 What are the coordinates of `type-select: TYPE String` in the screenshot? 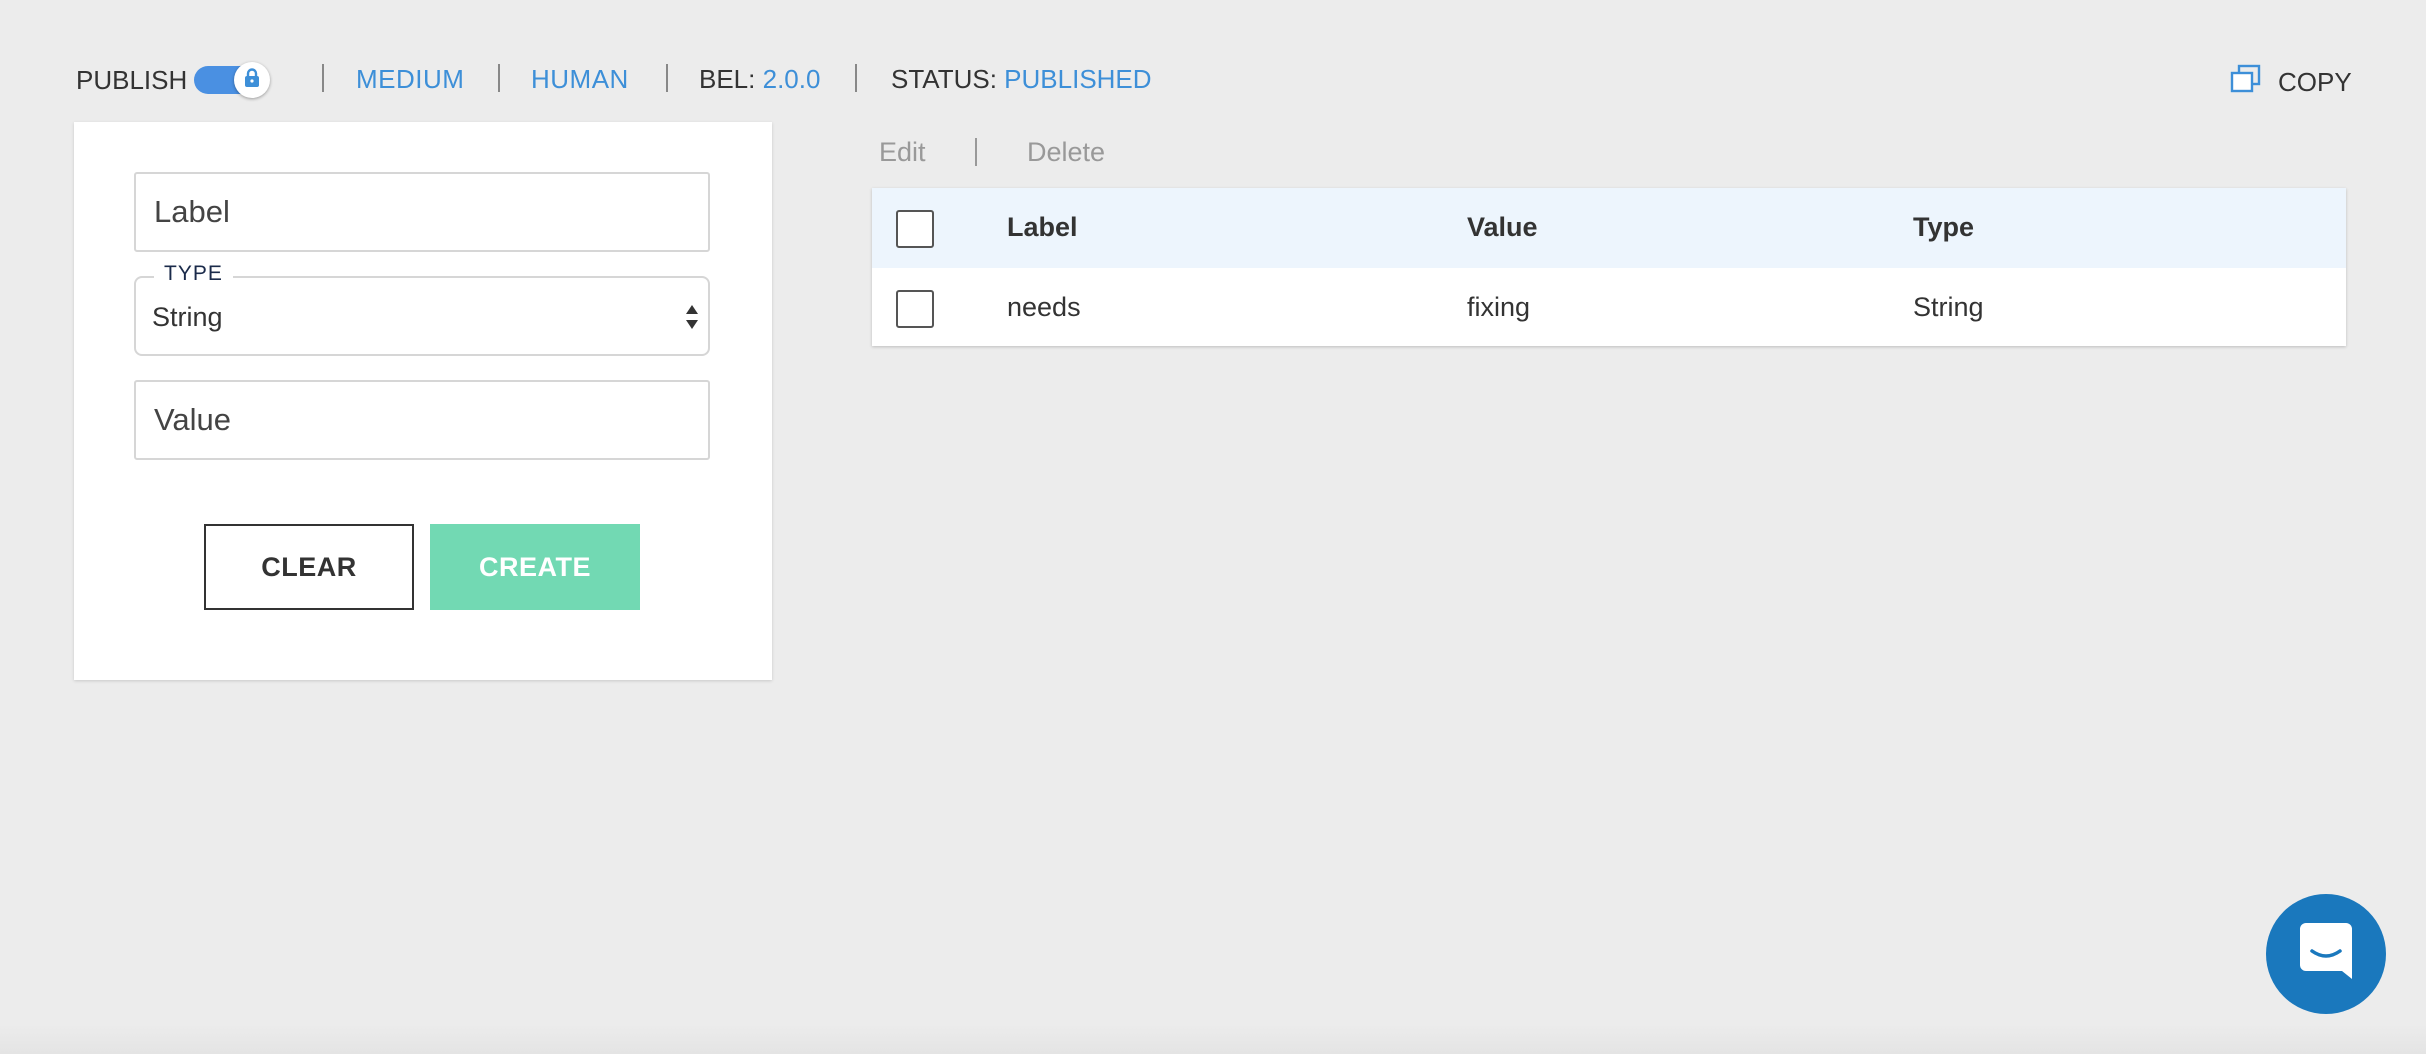 It's located at (422, 309).